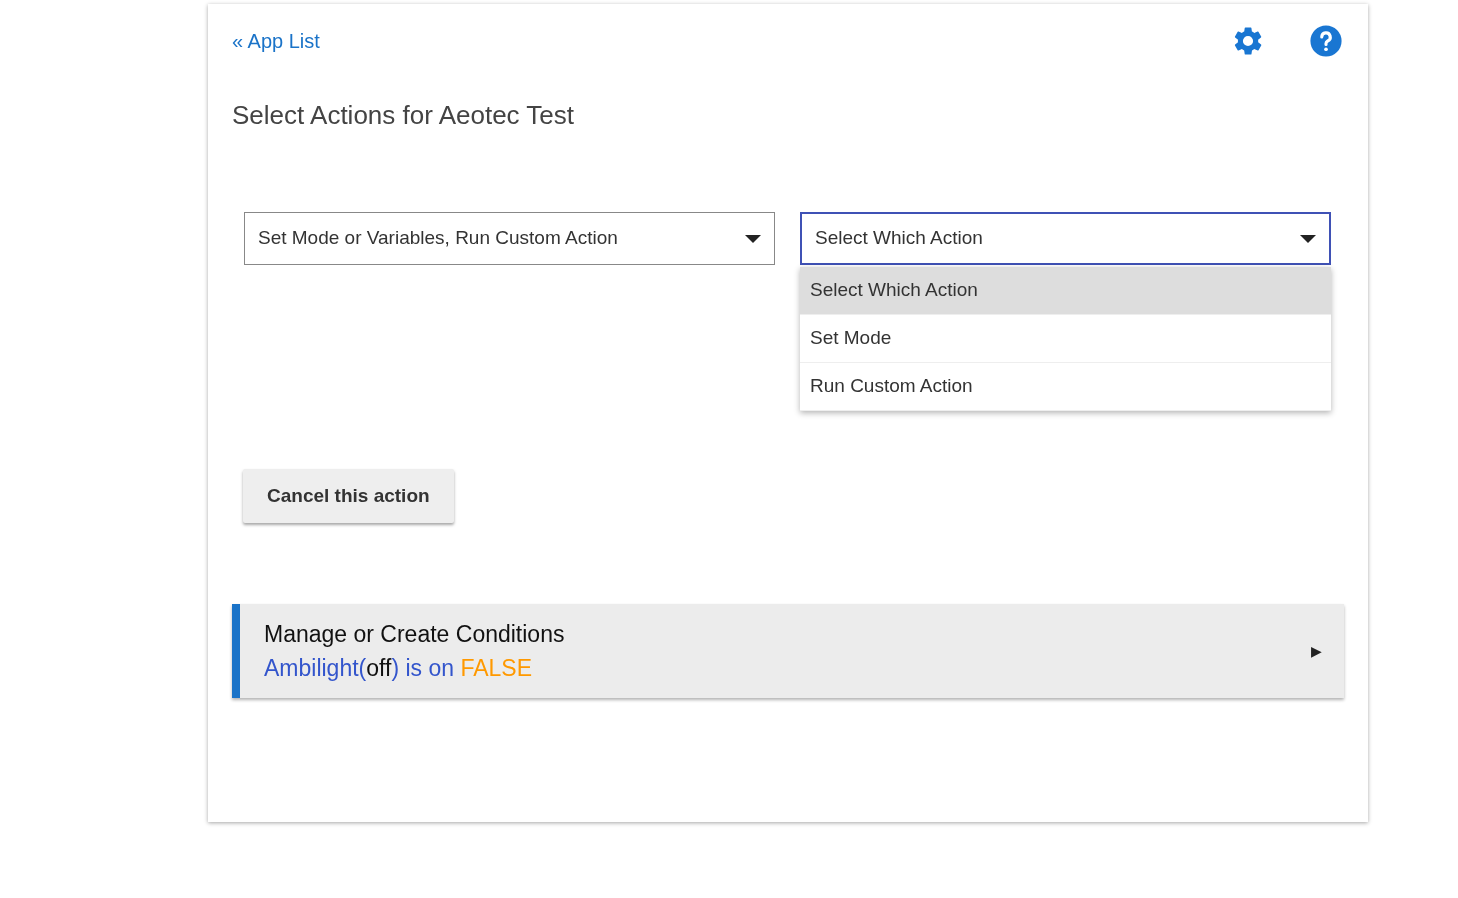 This screenshot has width=1458, height=898. What do you see at coordinates (414, 634) in the screenshot?
I see `conditions-title: Manage or Create Conditions` at bounding box center [414, 634].